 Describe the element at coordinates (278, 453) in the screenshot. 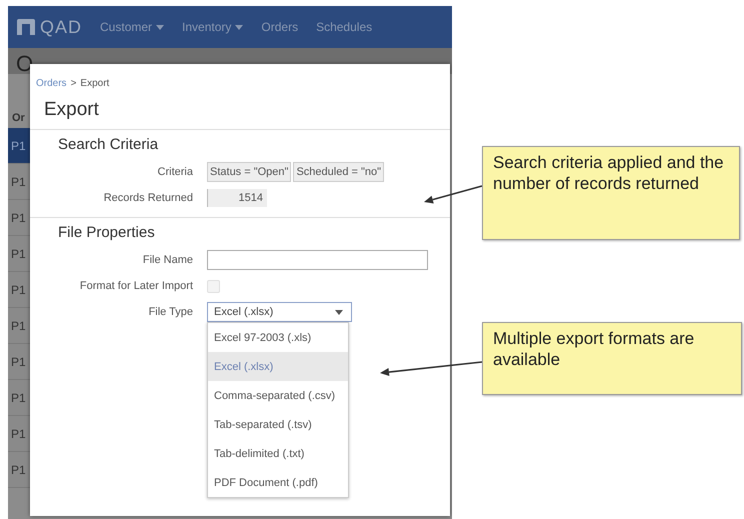

I see `dropdown-option: Tab-delimited (.txt)` at that location.